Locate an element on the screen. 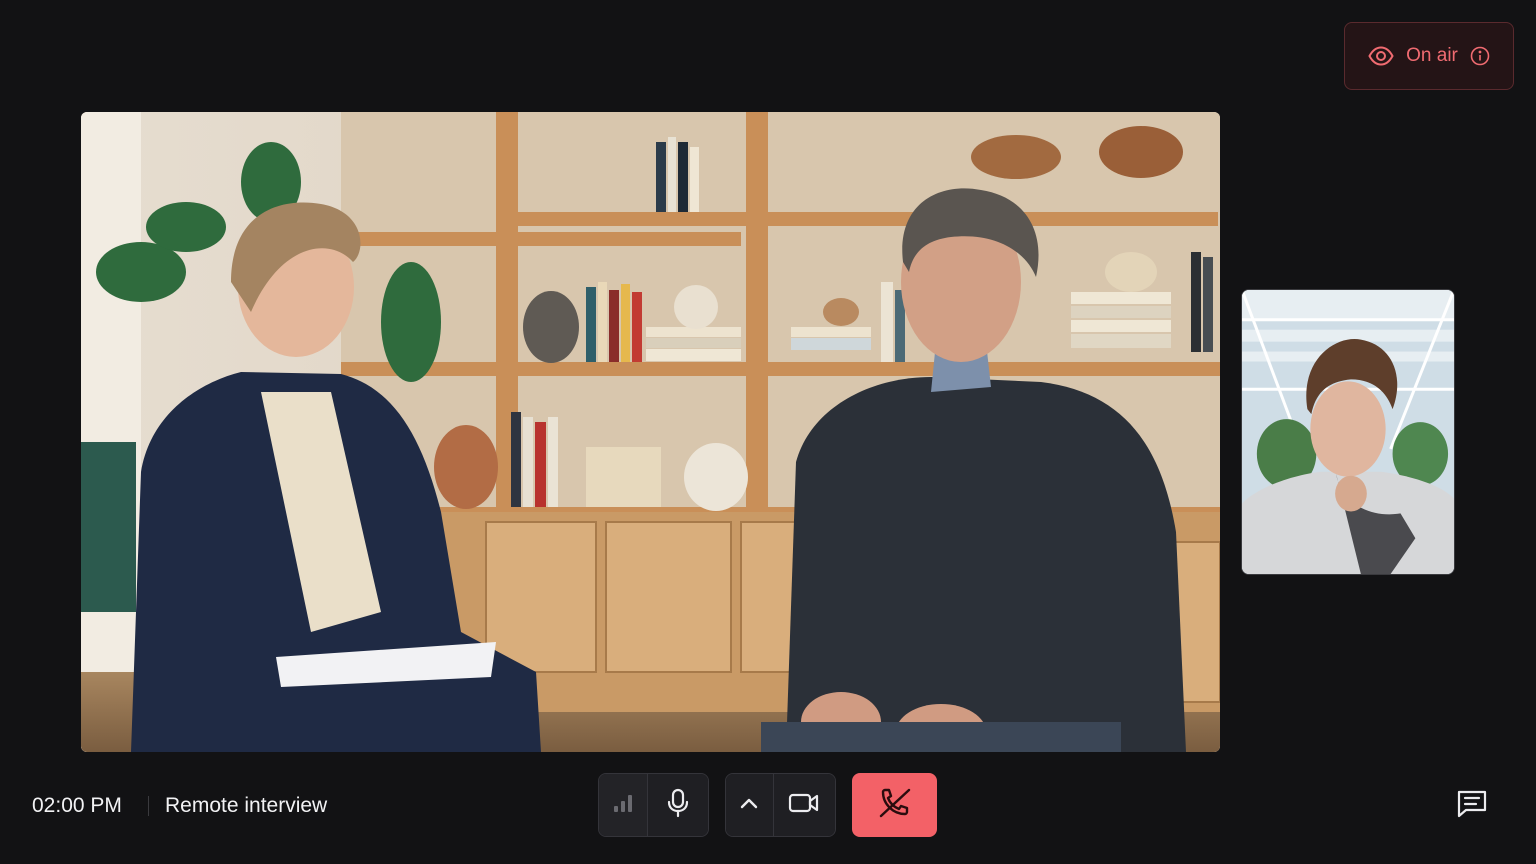 This screenshot has width=1536, height=864. self-view-video is located at coordinates (1348, 432).